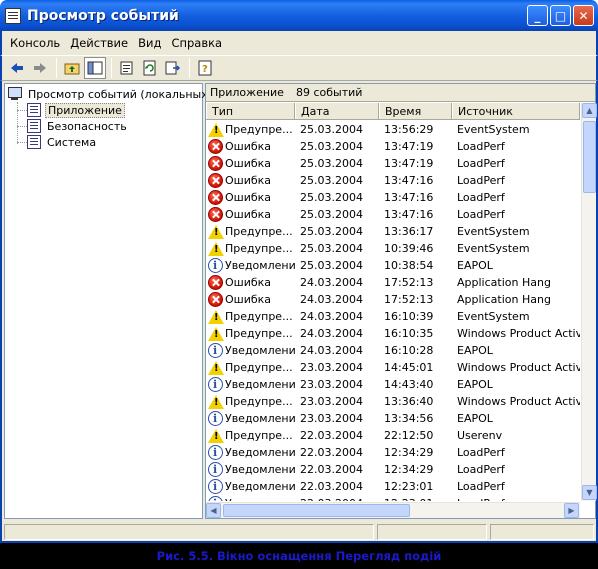  What do you see at coordinates (393, 248) in the screenshot?
I see `table-row: Предупре... 25.03.2004 10:39:46 EventSystem` at bounding box center [393, 248].